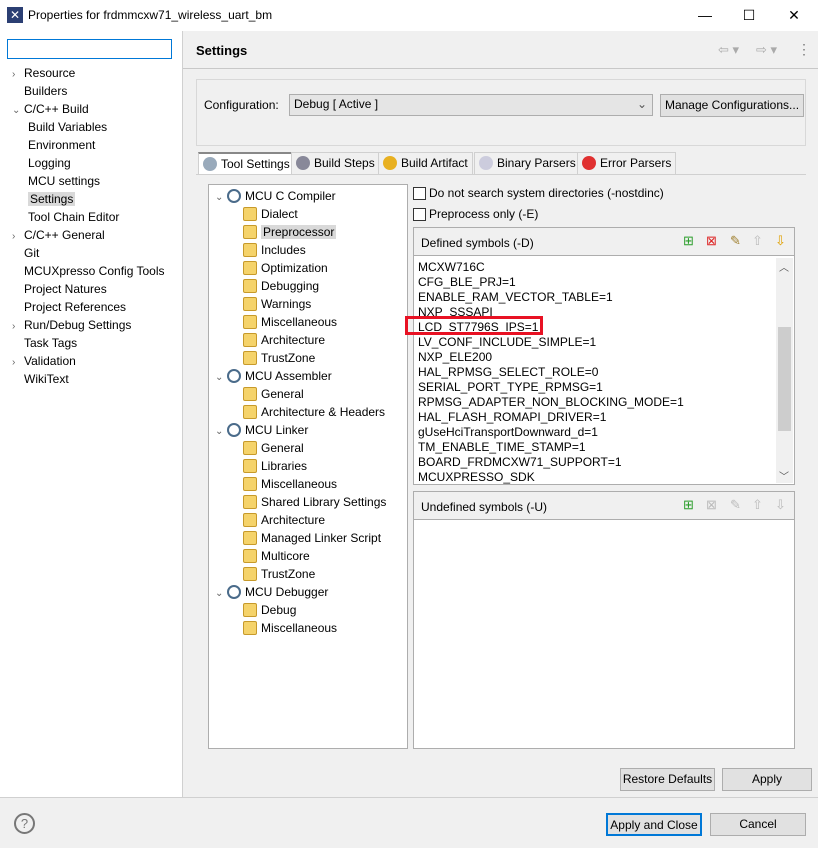  I want to click on tool-item-label: General, so click(282, 448).